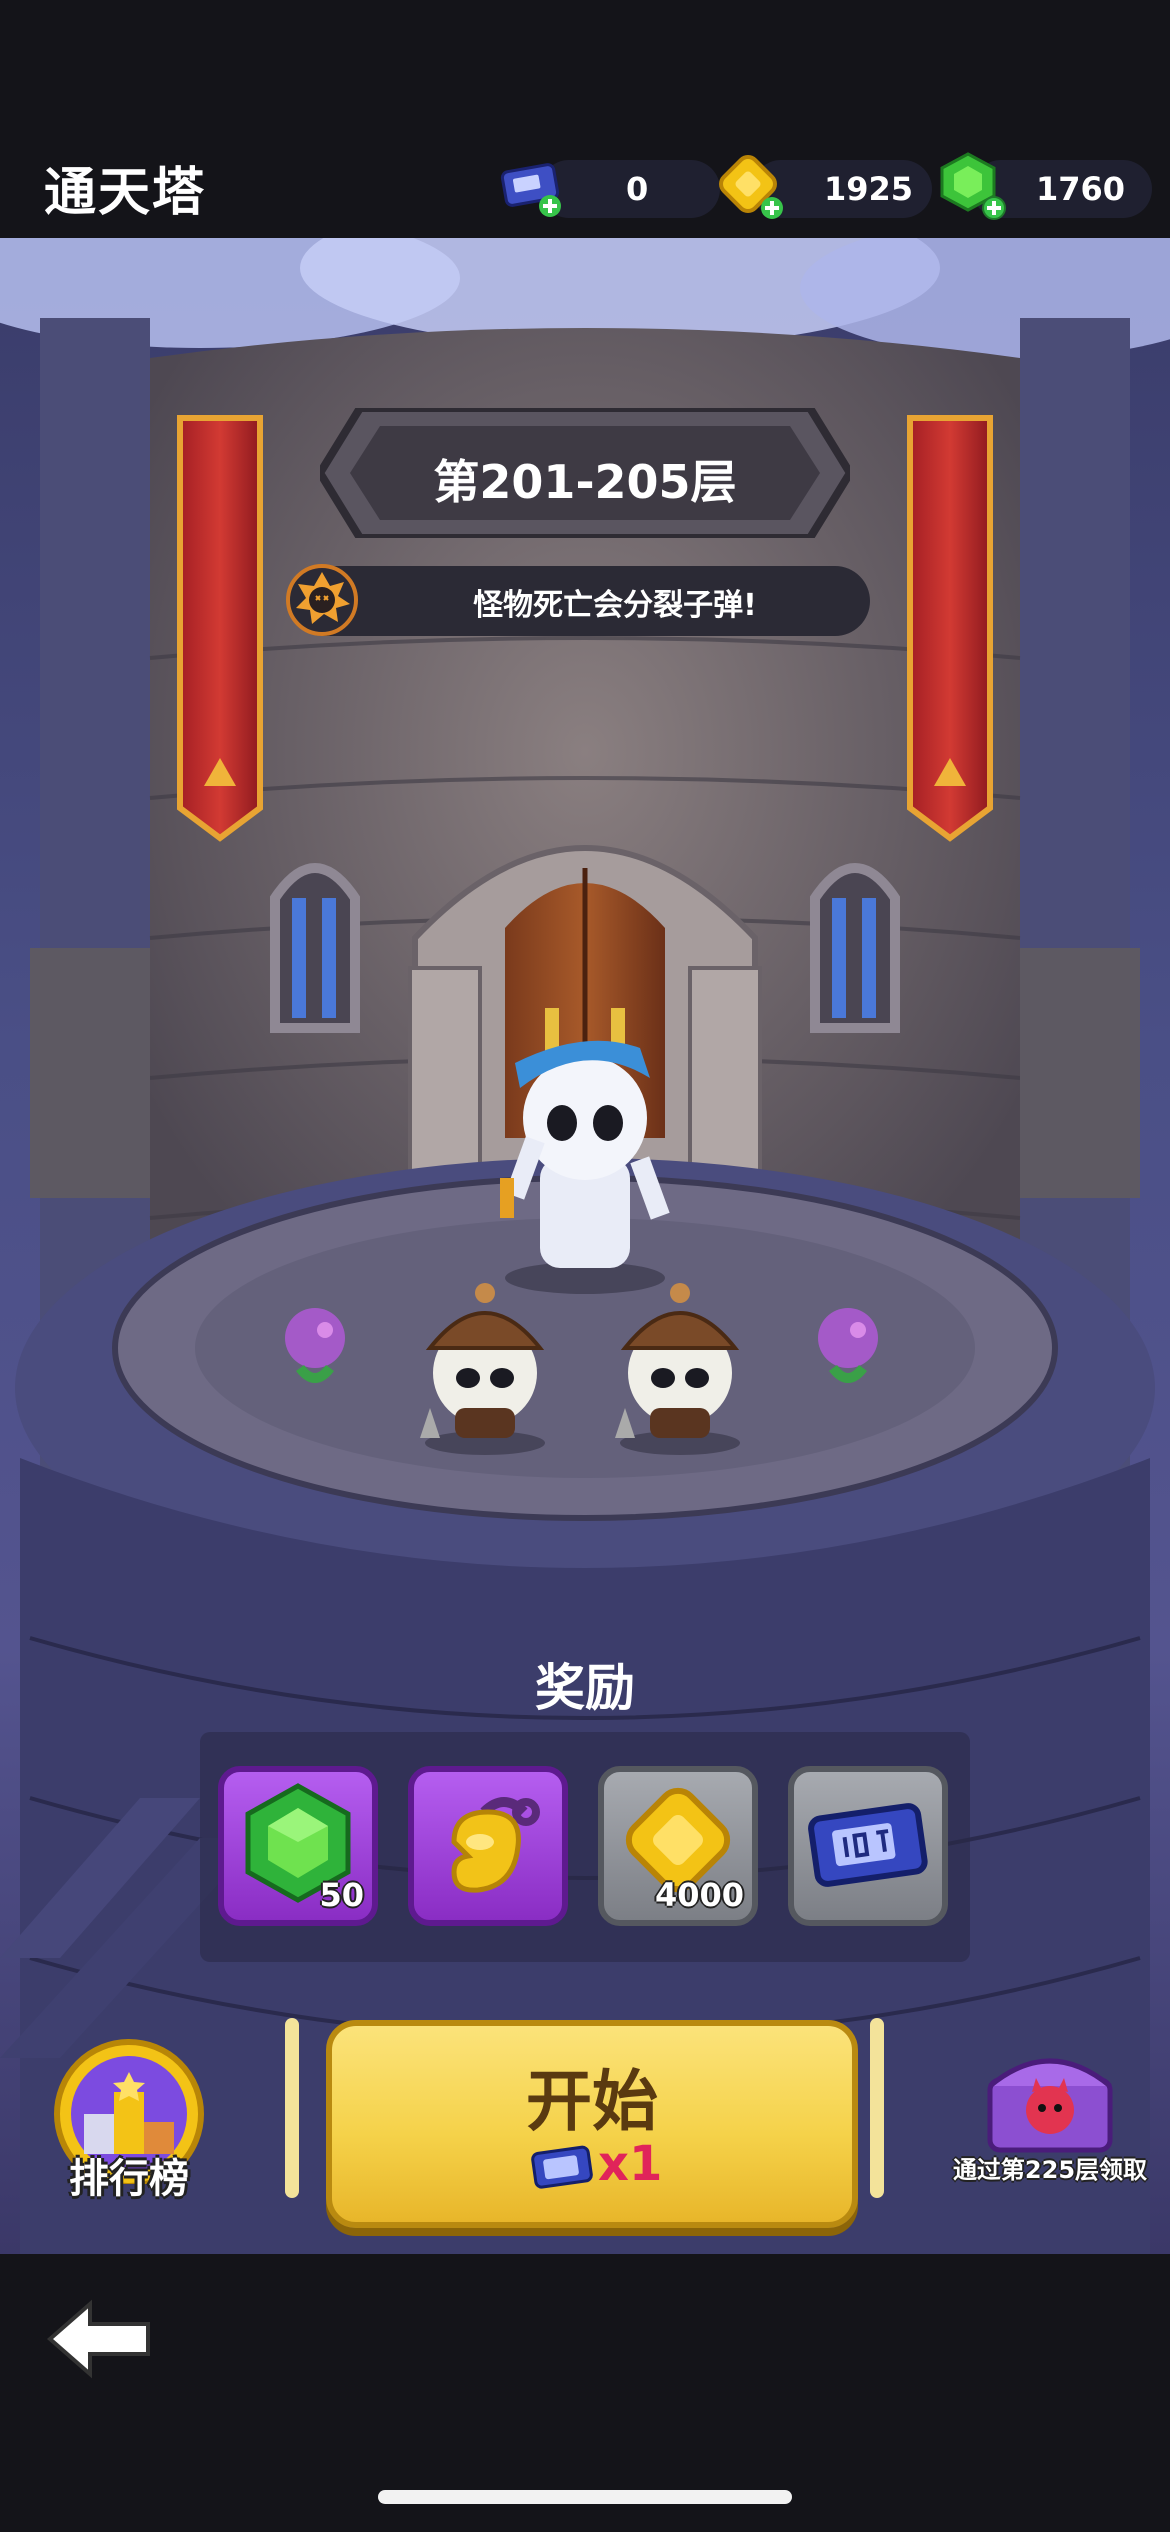 Image resolution: width=1170 pixels, height=2532 pixels. I want to click on leaderboard-label: 排行榜, so click(129, 2179).